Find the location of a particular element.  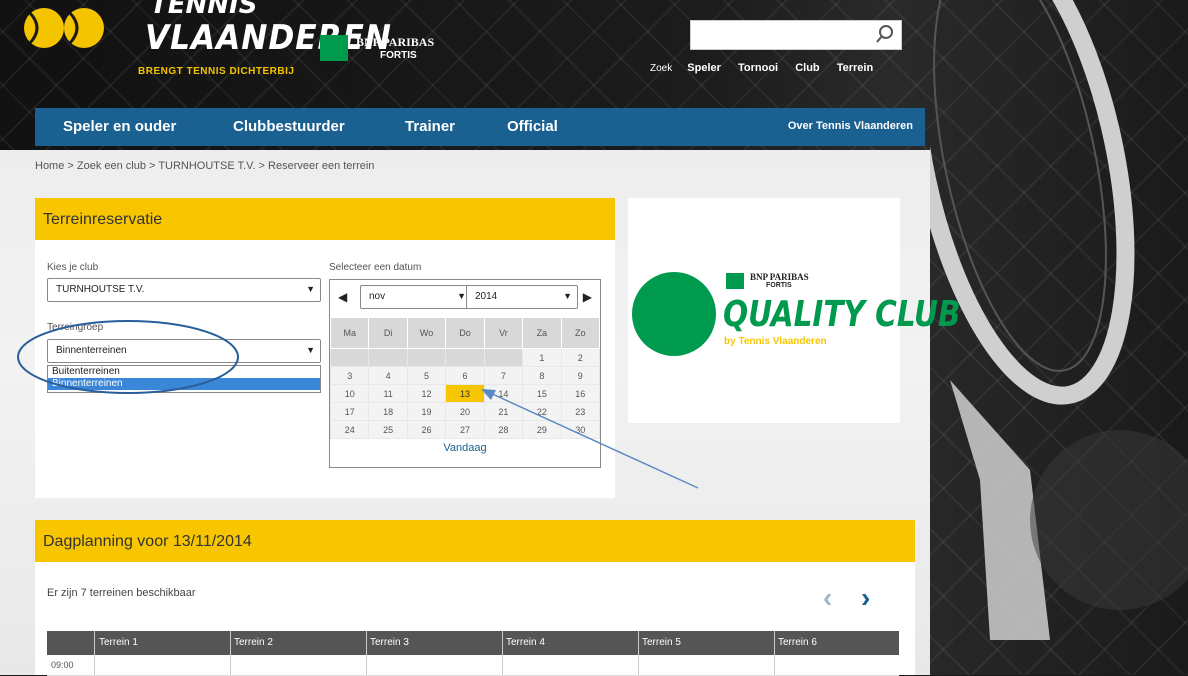

column-header-terrein-1: Terrein 1 is located at coordinates (118, 642).